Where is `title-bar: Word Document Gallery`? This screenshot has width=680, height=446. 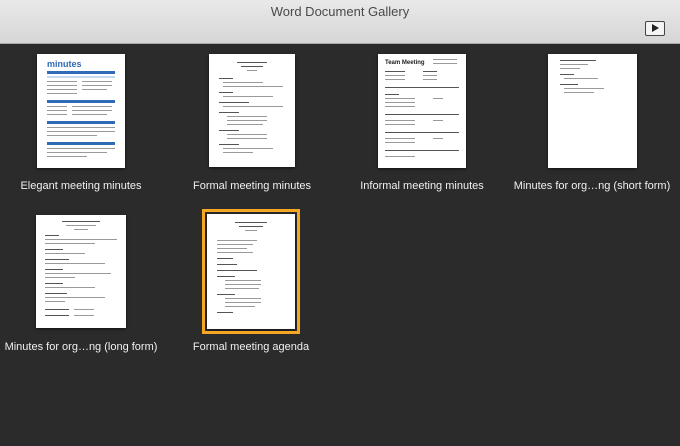
title-bar: Word Document Gallery is located at coordinates (340, 22).